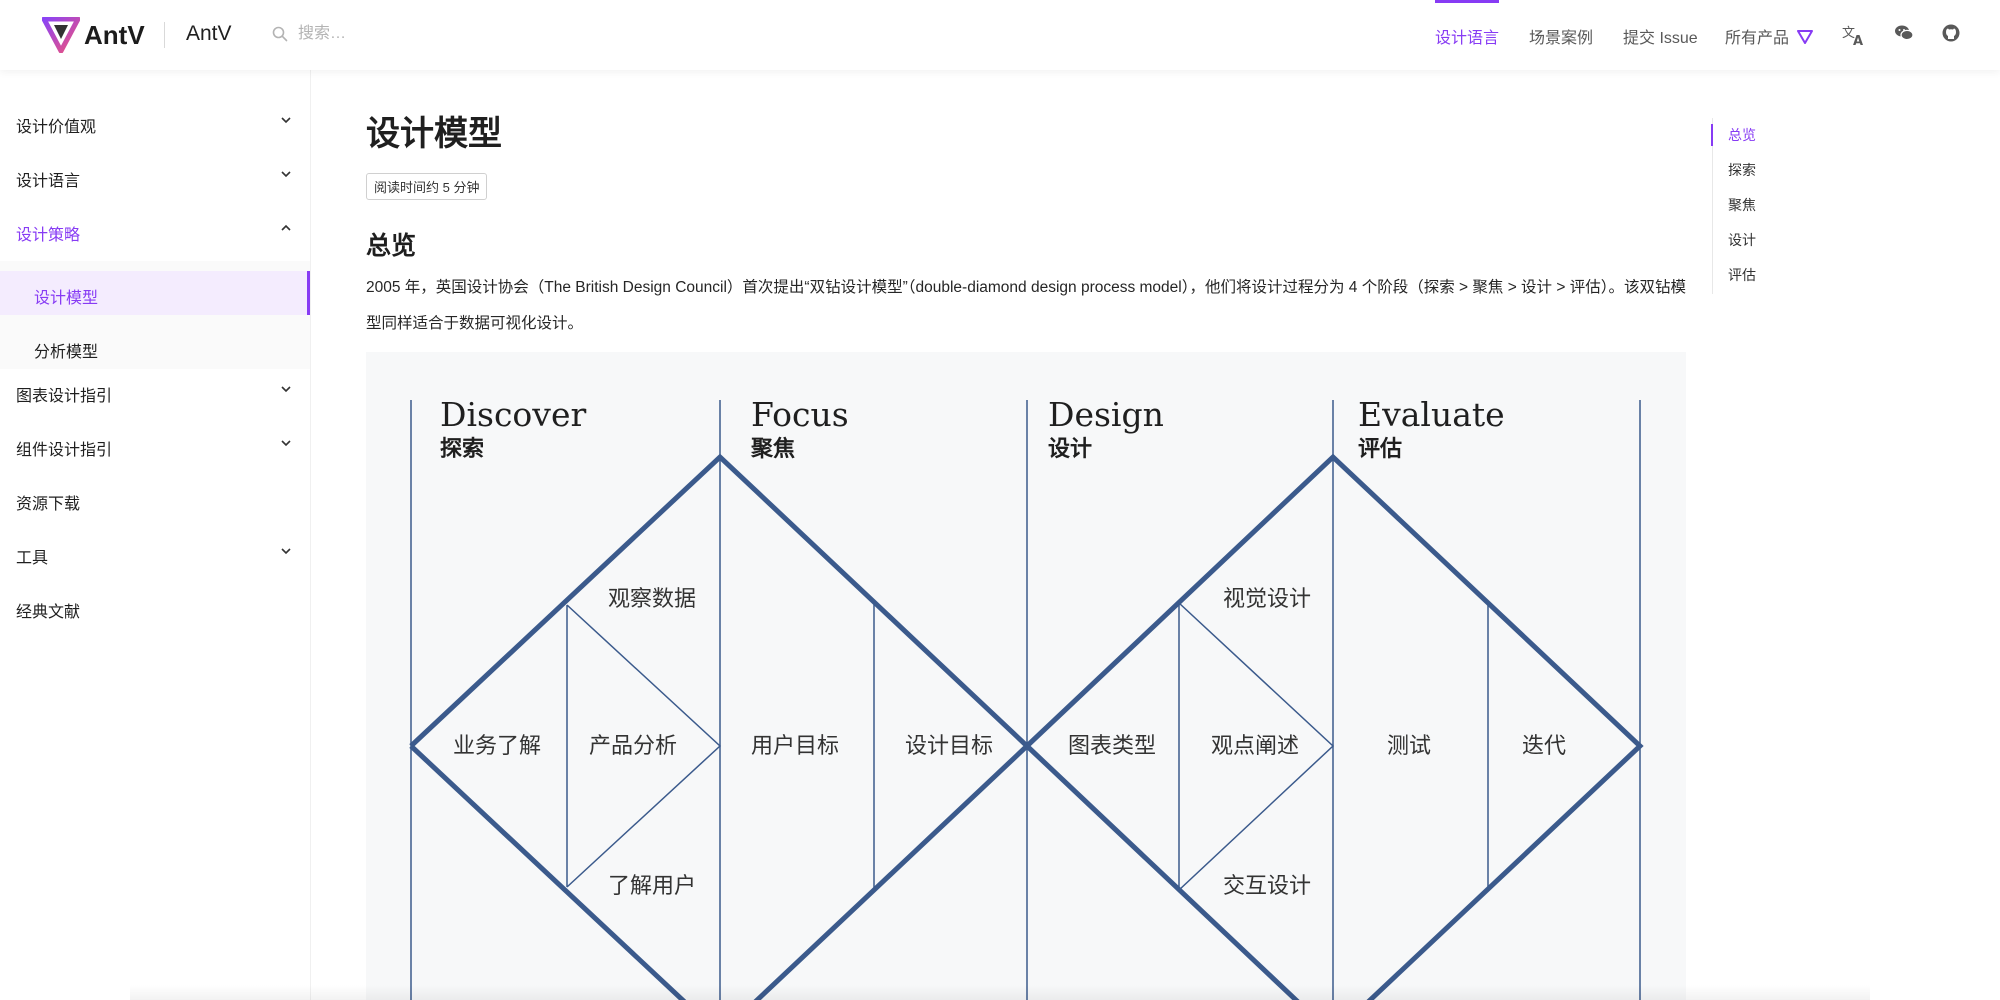 This screenshot has width=2000, height=1000. Describe the element at coordinates (1000, 35) in the screenshot. I see `top-header: AntV AntV 设计语言 场景案例 提交 Issue 所有产品 文 A` at that location.